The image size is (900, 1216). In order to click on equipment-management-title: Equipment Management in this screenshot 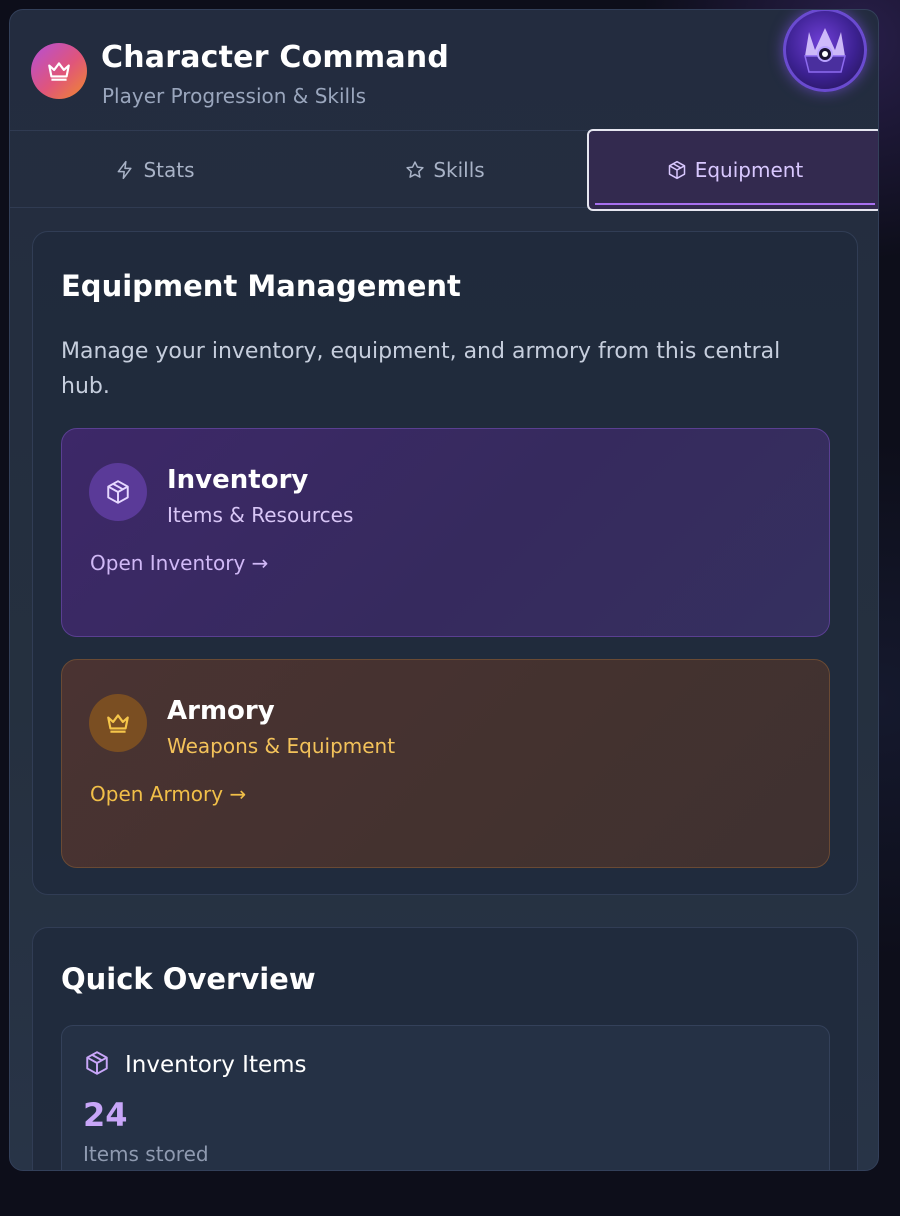, I will do `click(261, 286)`.